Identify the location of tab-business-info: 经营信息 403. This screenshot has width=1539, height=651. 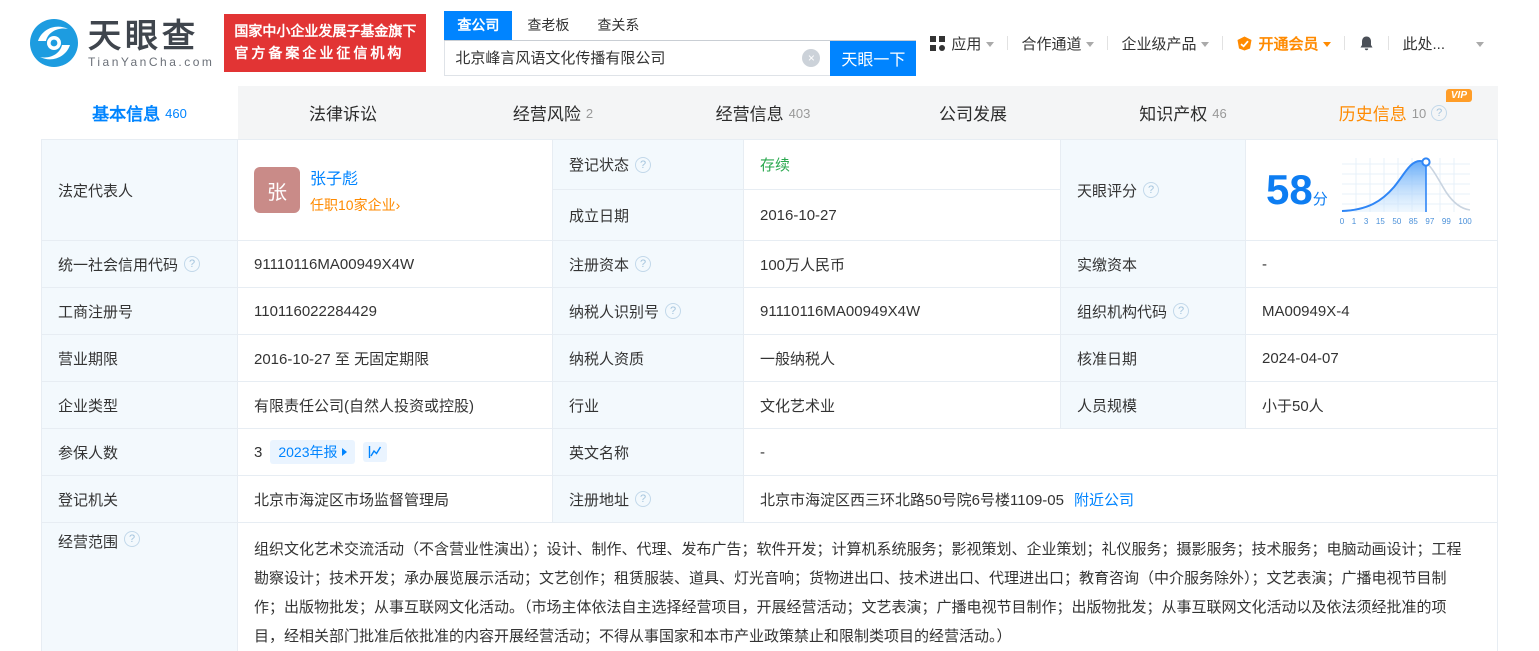
(763, 112).